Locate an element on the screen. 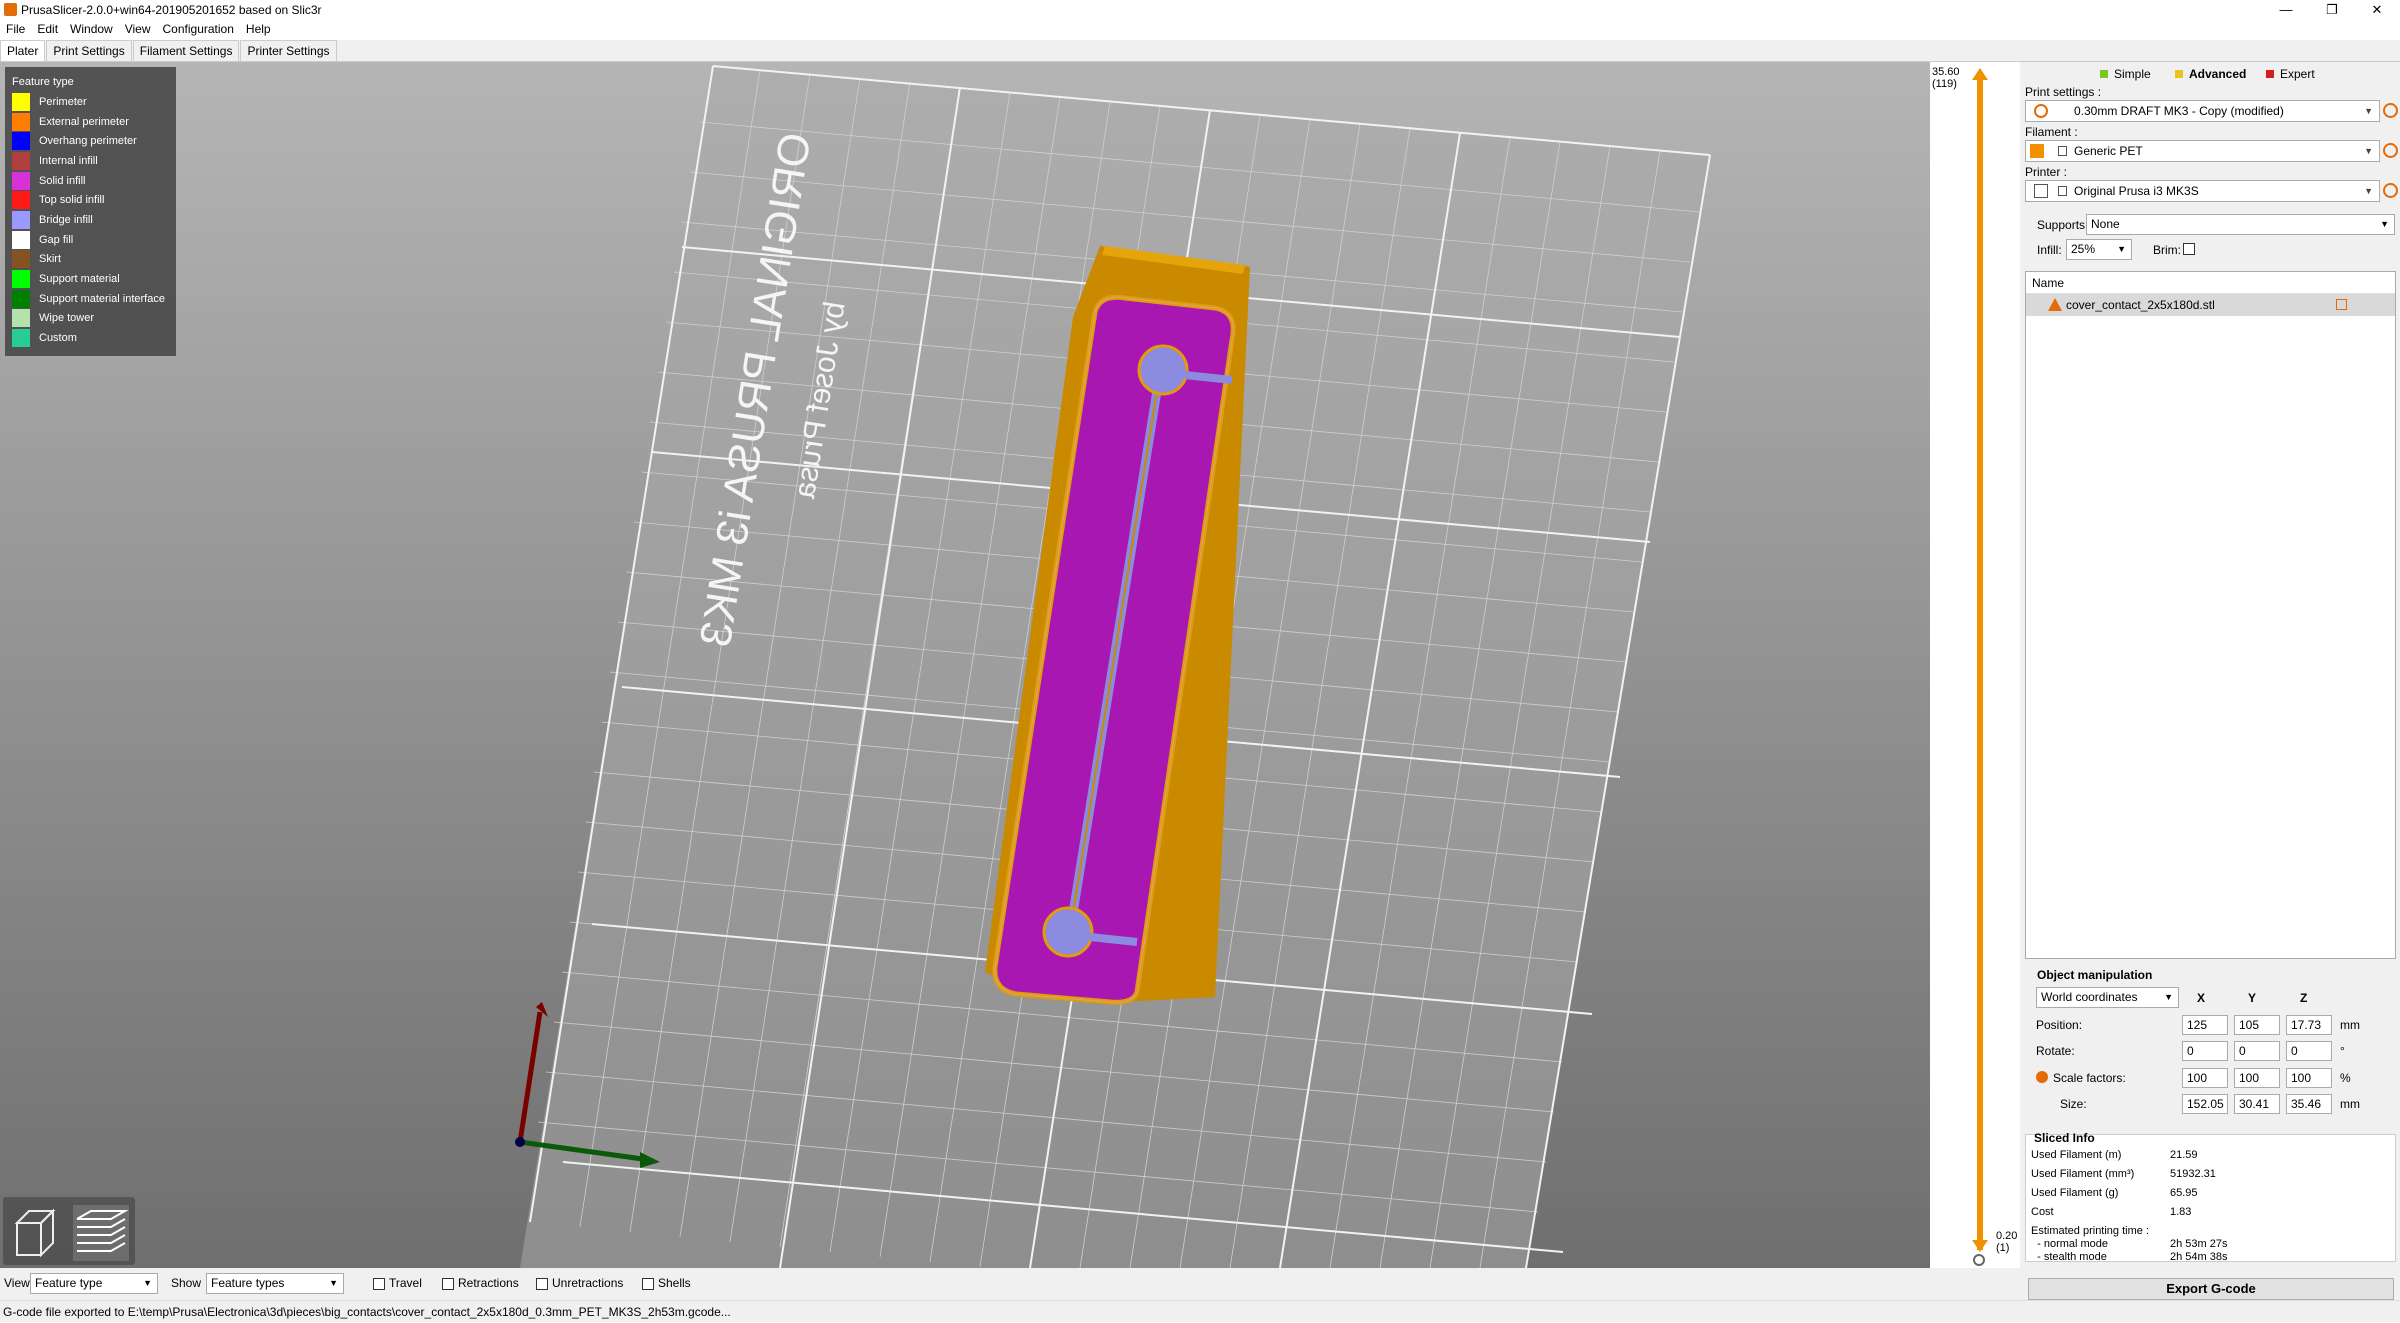 This screenshot has height=1323, width=2400. print-settings-value: 0.30mm DRAFT MK3 - Copy (modified) is located at coordinates (2179, 111).